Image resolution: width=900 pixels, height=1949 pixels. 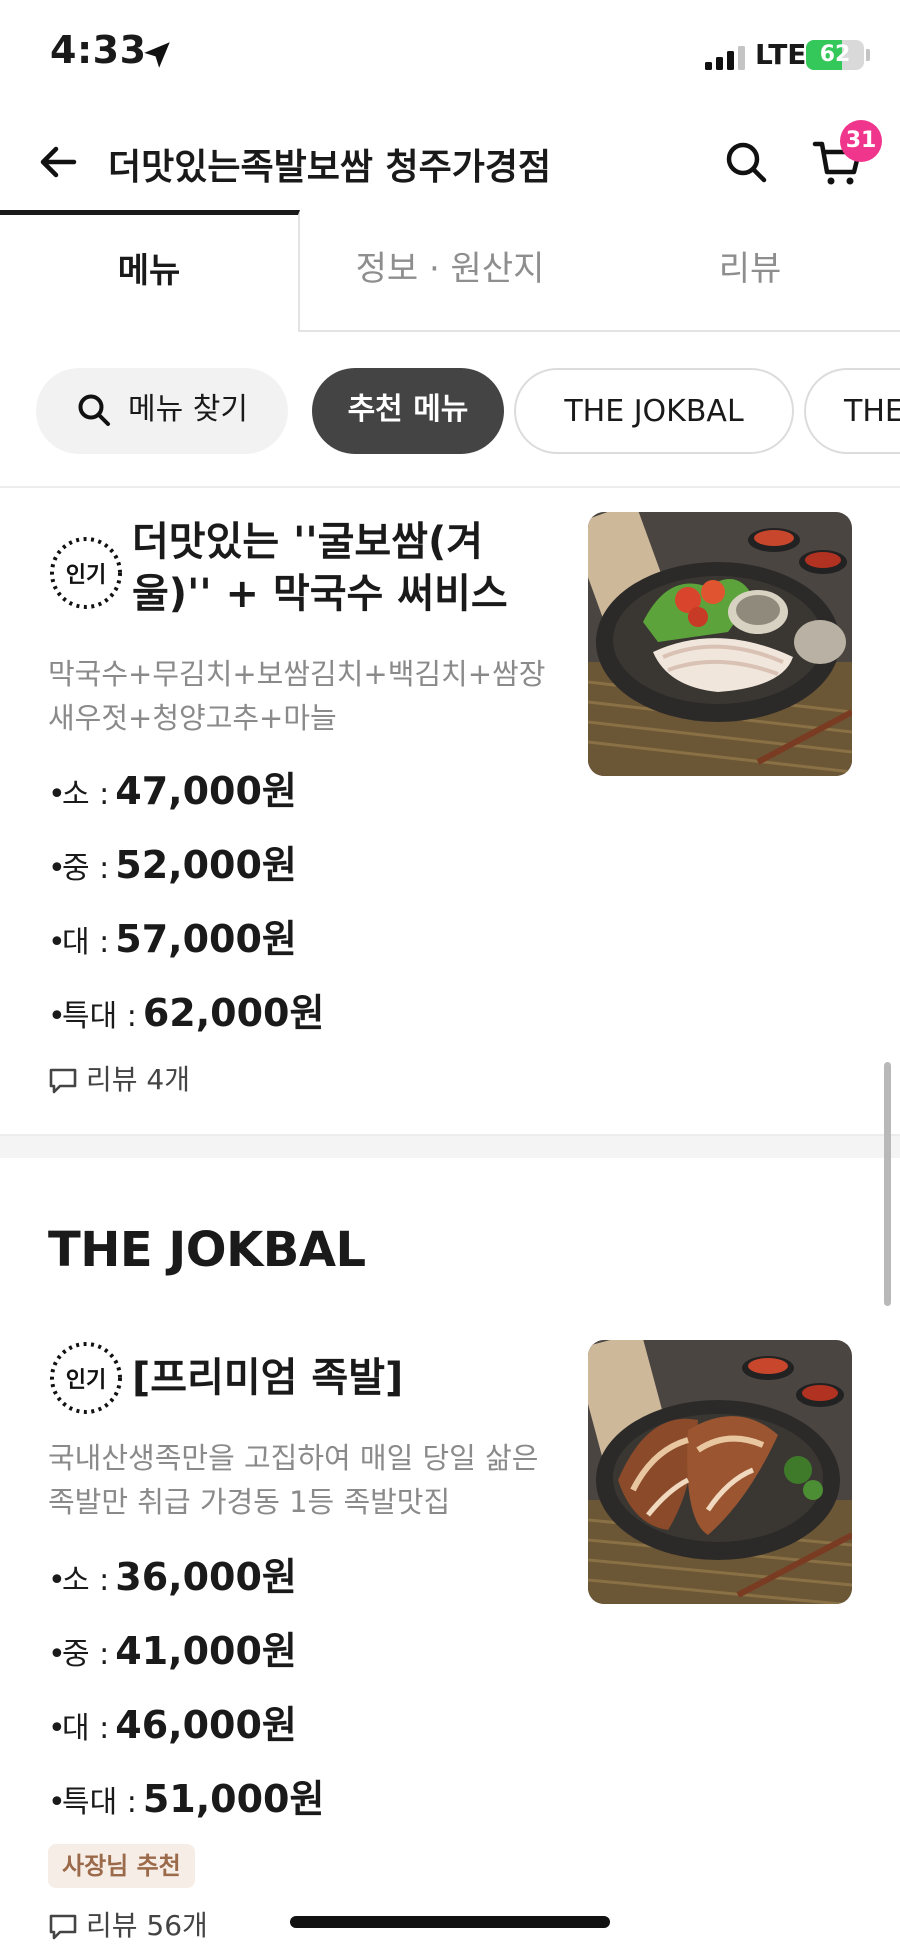 What do you see at coordinates (206, 1725) in the screenshot?
I see `price-amount: 46,000원` at bounding box center [206, 1725].